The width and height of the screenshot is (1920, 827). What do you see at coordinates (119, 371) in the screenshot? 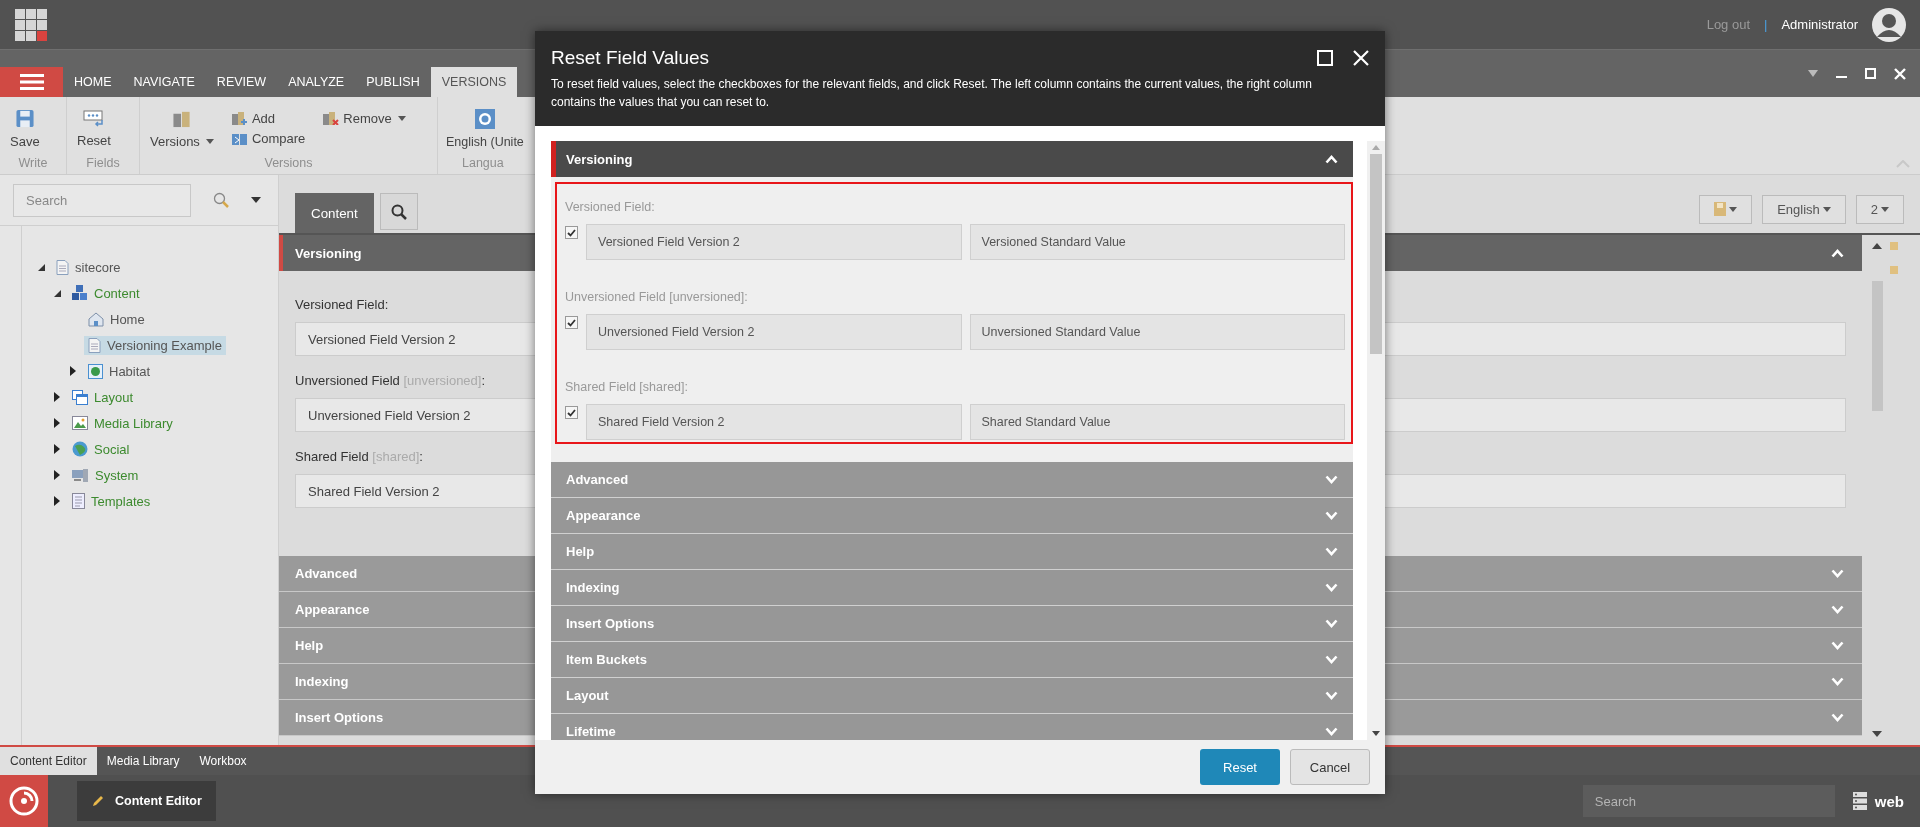
I see `tree-item: Habitat` at bounding box center [119, 371].